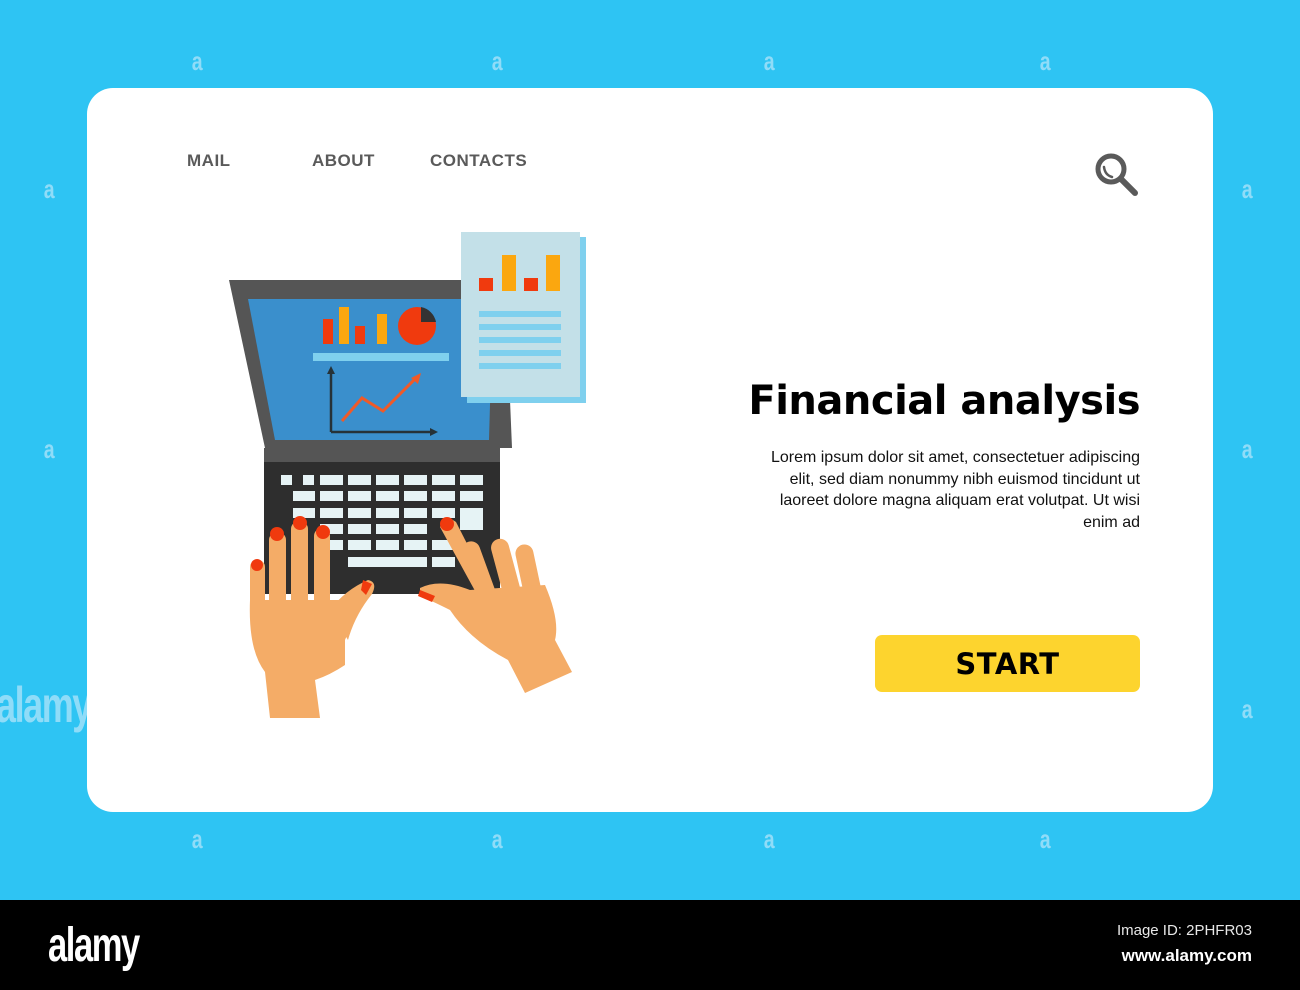  Describe the element at coordinates (1117, 175) in the screenshot. I see `search-icon` at that location.